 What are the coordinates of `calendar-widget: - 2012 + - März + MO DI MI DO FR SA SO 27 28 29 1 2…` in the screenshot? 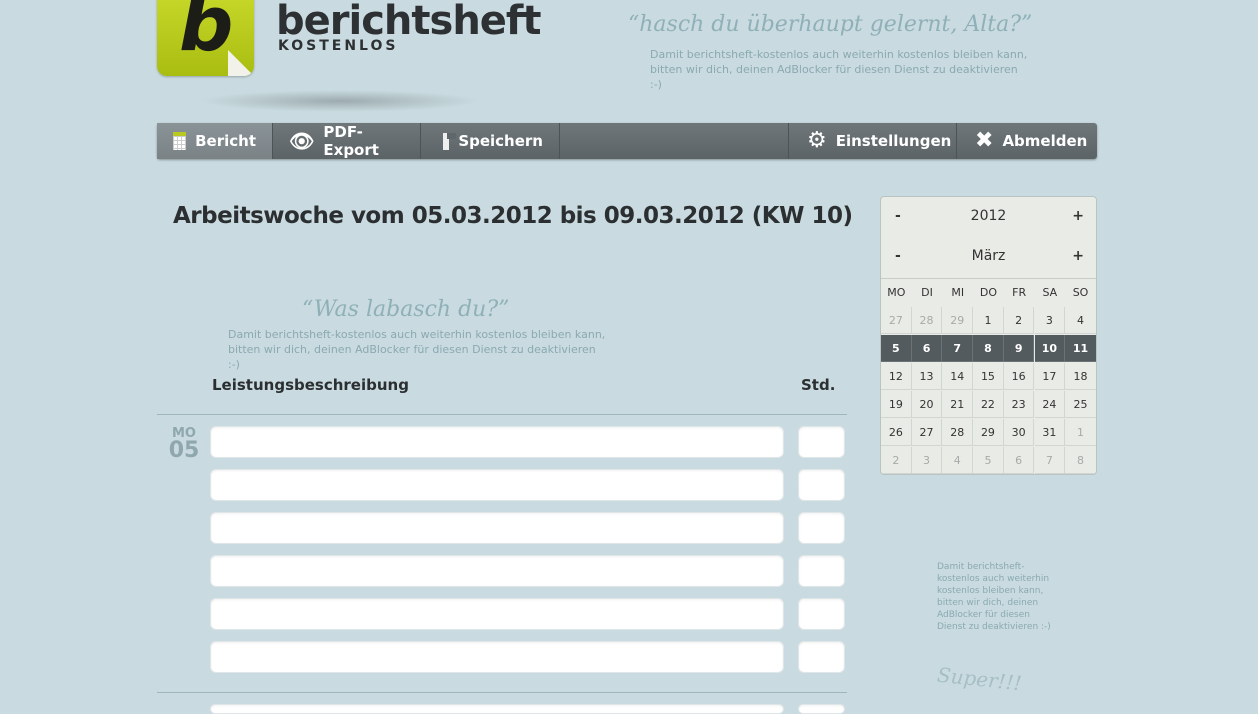 It's located at (988, 335).